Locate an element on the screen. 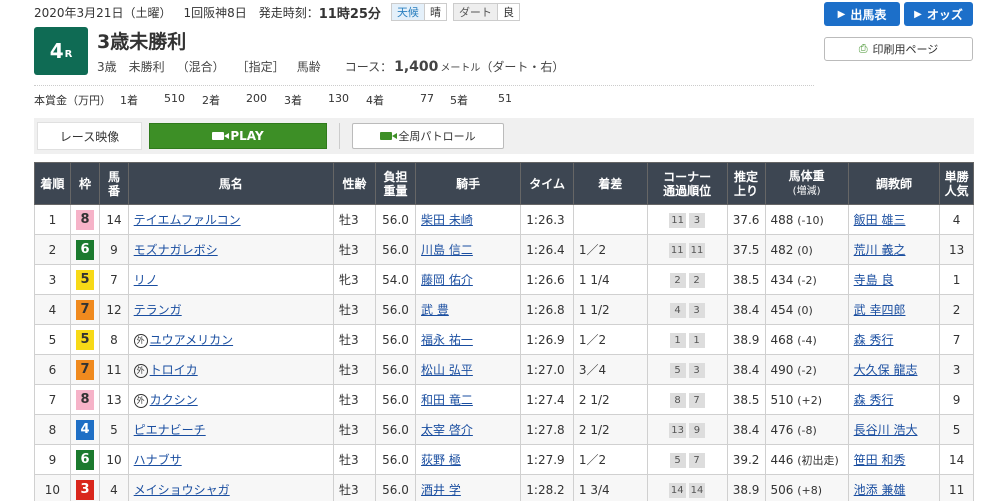 The image size is (1004, 501). horse-weight: 510 is located at coordinates (782, 399).